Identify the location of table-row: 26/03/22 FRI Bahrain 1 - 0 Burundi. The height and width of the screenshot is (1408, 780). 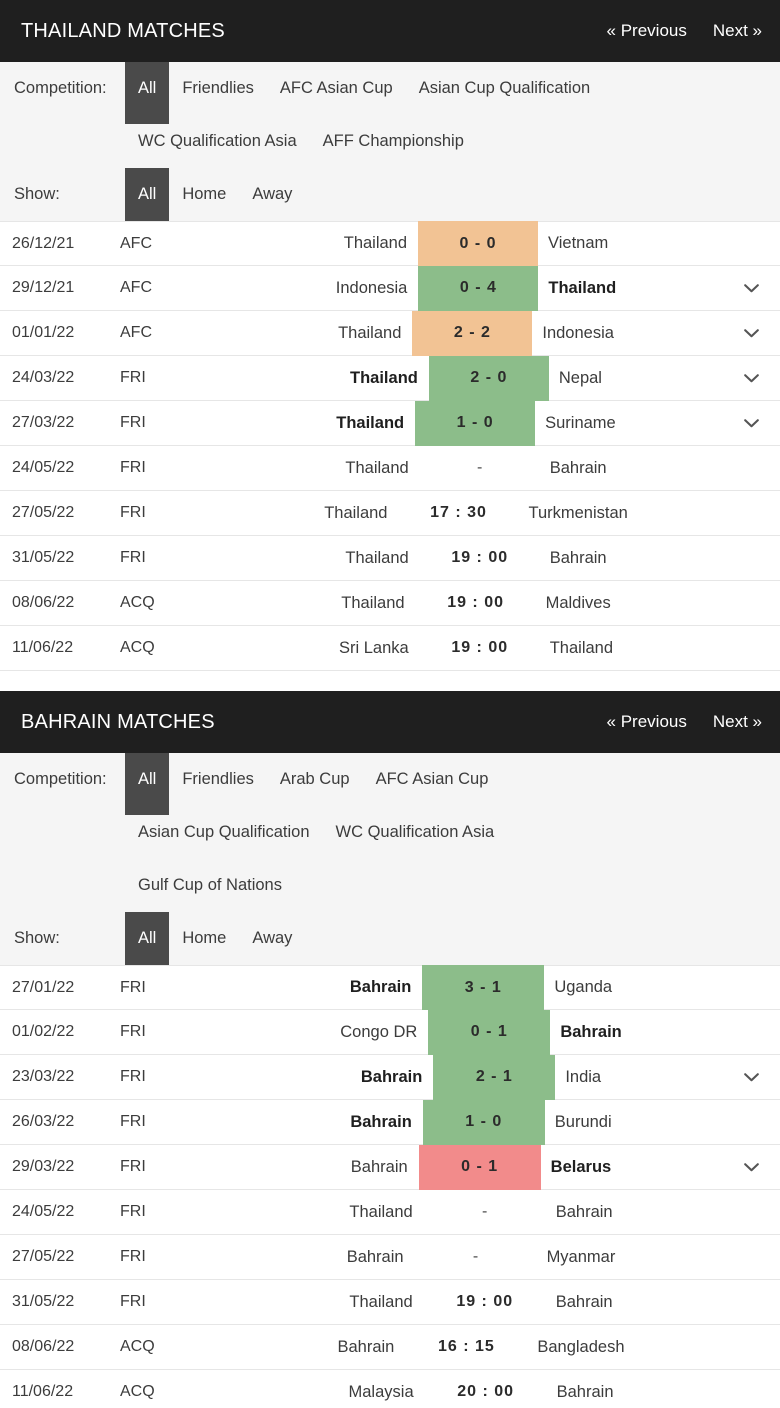
(390, 1122).